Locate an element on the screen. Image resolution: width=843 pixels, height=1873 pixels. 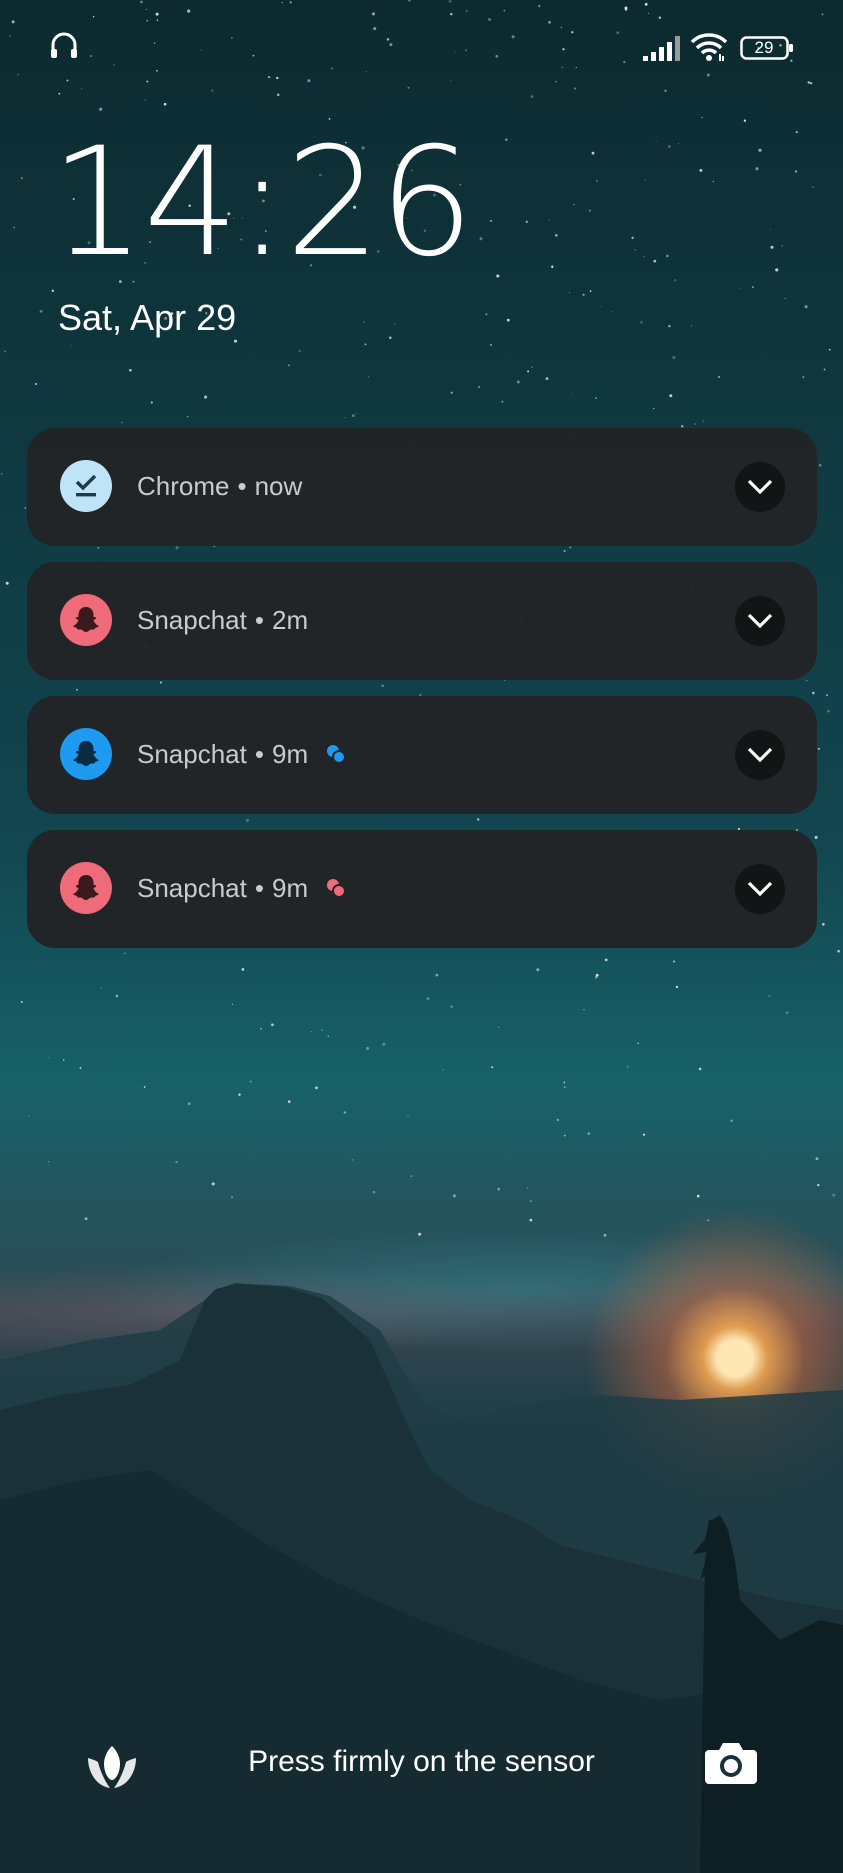
signal-icon is located at coordinates (661, 48).